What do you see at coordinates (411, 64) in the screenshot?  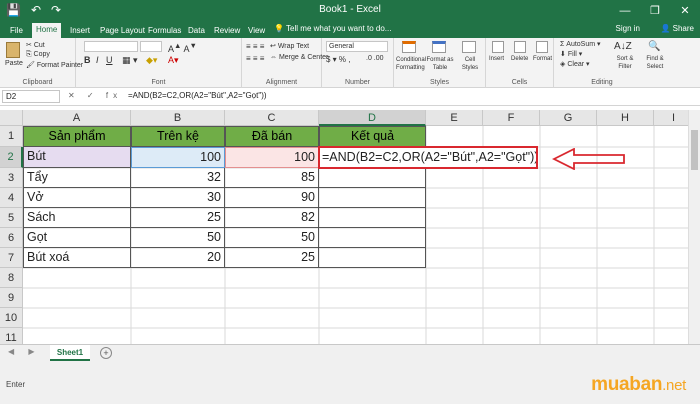 I see `conditional-formatting-label: Conditional Formatting` at bounding box center [411, 64].